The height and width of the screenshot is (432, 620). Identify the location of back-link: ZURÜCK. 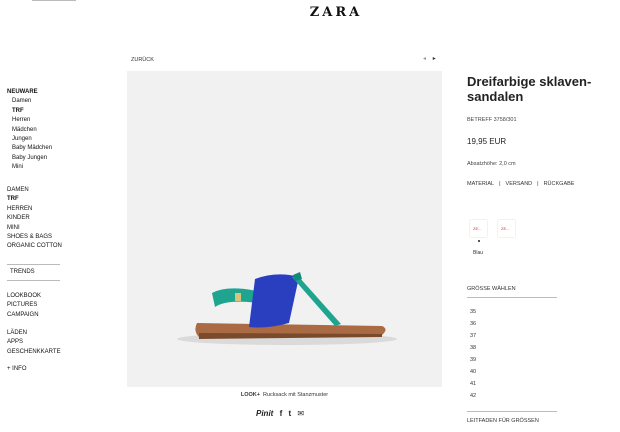
(142, 60).